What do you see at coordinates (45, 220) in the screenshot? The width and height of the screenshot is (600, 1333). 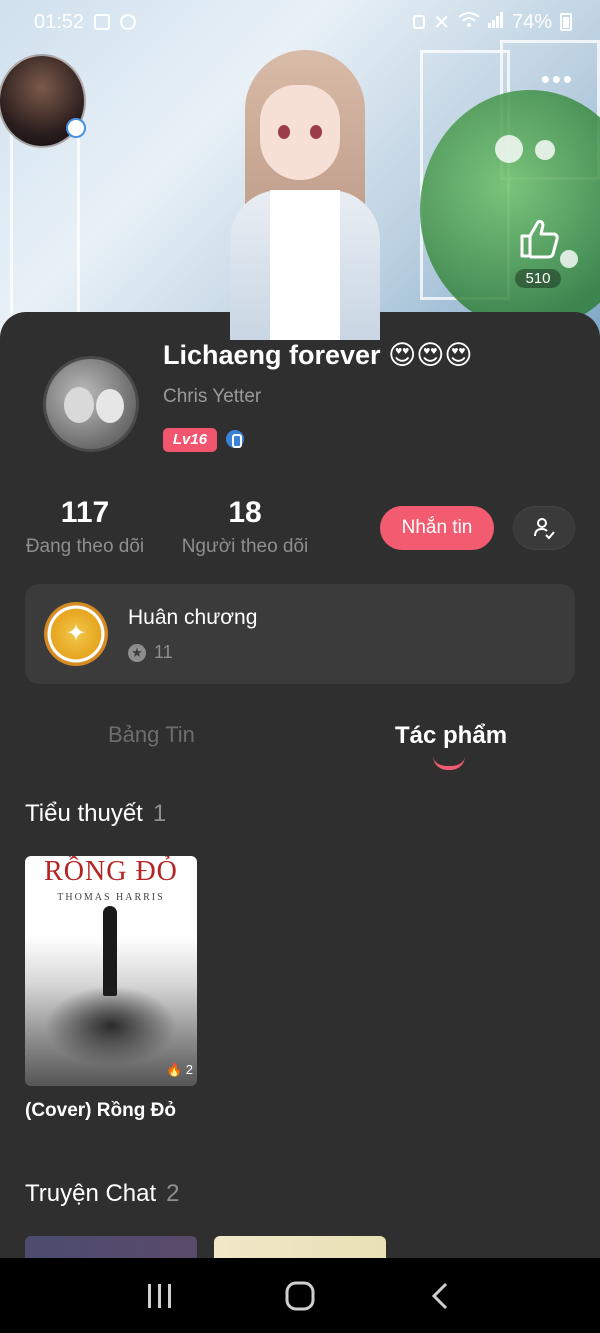 I see `window-frame` at bounding box center [45, 220].